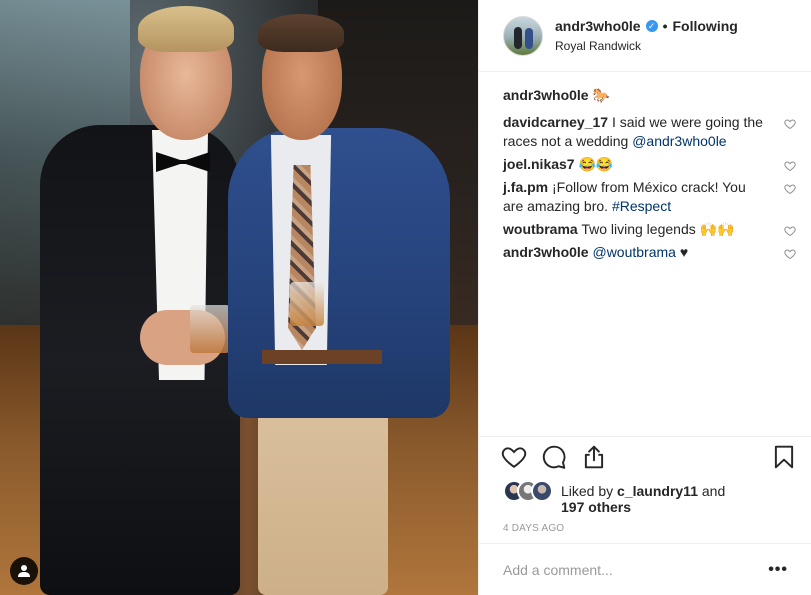 This screenshot has height=595, width=811. I want to click on like-heart-icon, so click(514, 457).